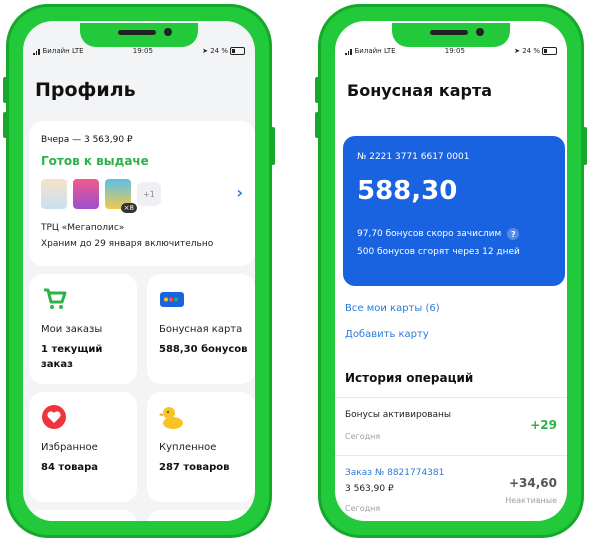  I want to click on tile-favorites: Избранное 84 товара, so click(83, 447).